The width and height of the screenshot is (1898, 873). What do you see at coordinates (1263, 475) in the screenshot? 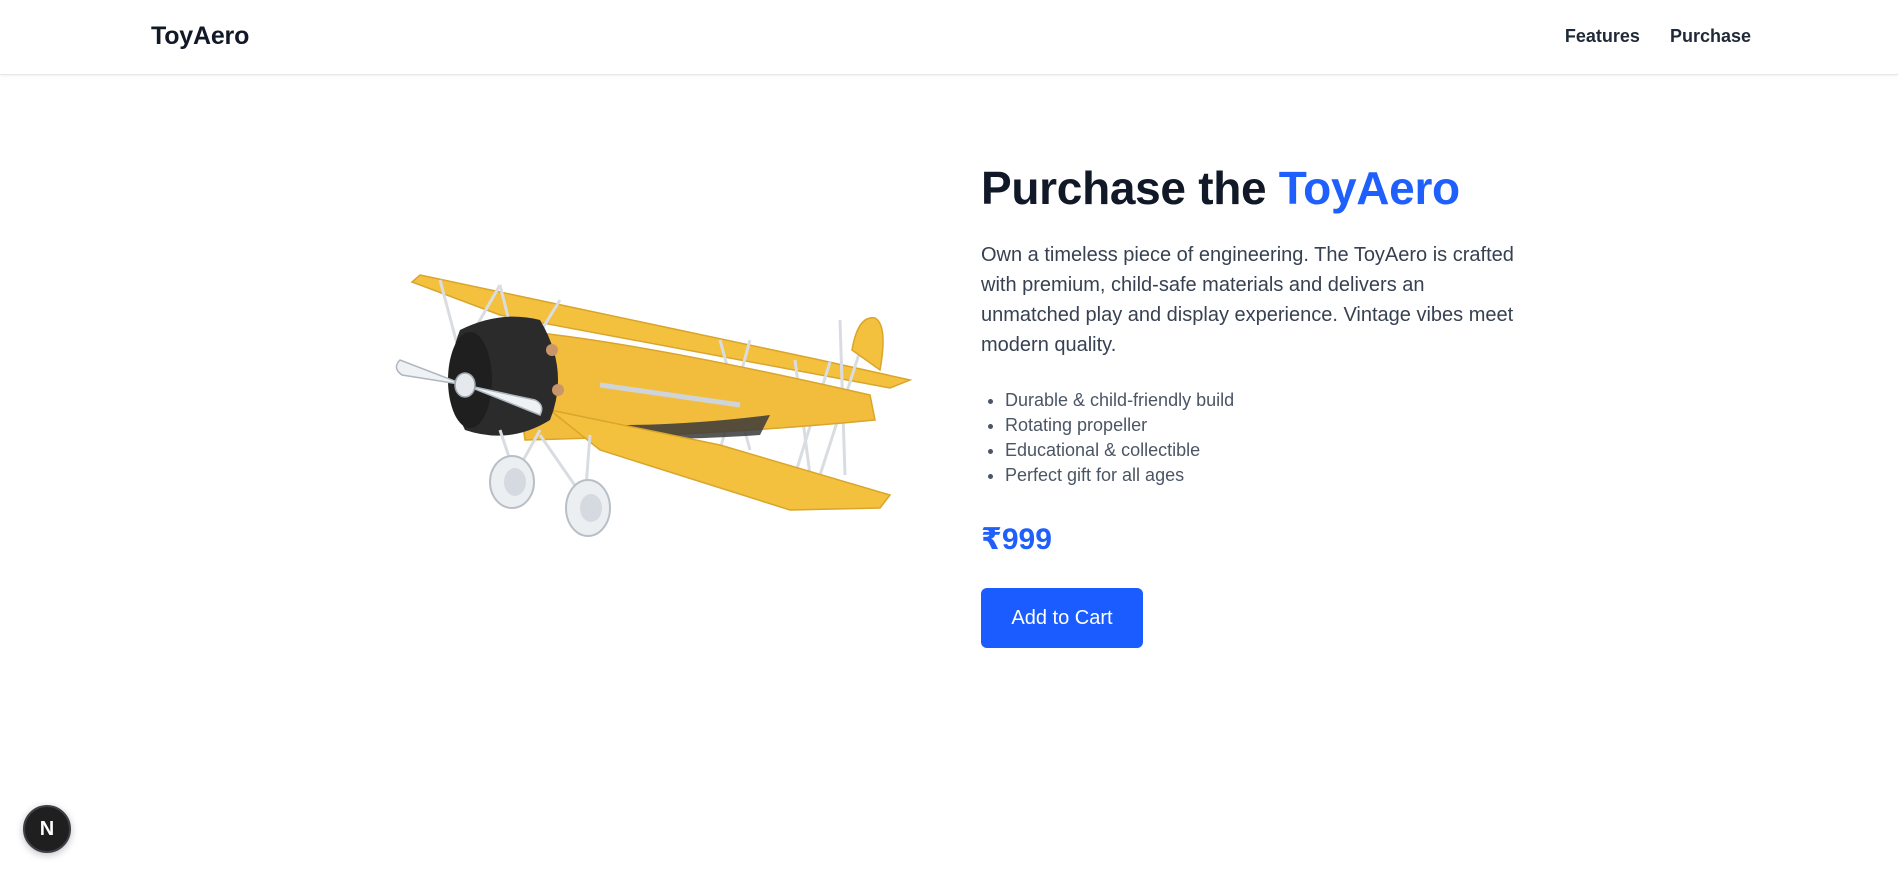
I see `feature-item: Perfect gift for all ages` at bounding box center [1263, 475].